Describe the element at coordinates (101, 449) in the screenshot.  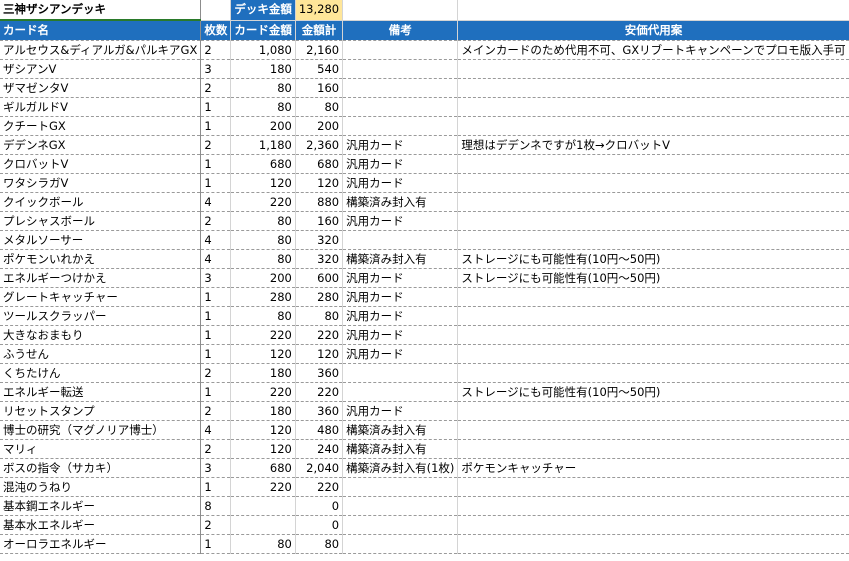
I see `card-name-cell: マリィ` at that location.